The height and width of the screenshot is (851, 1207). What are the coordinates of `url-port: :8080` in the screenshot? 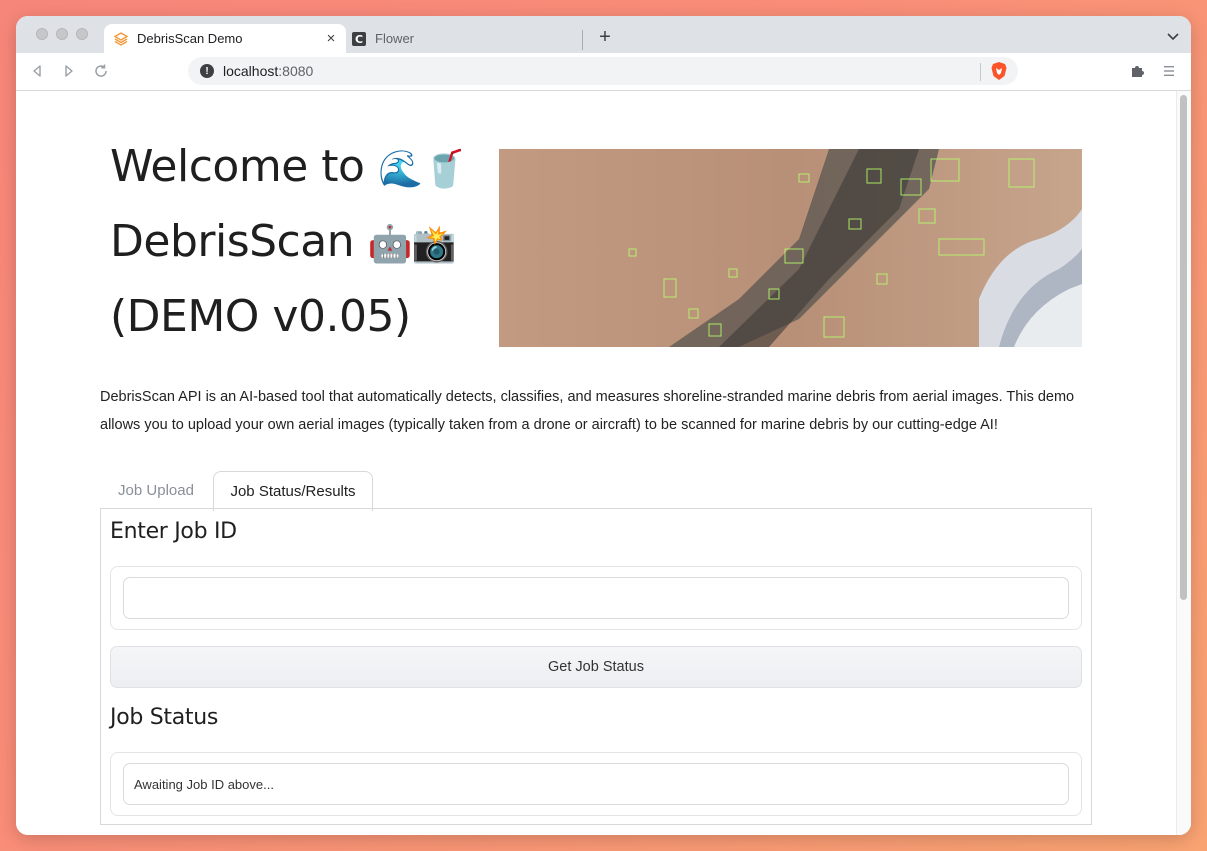 It's located at (296, 71).